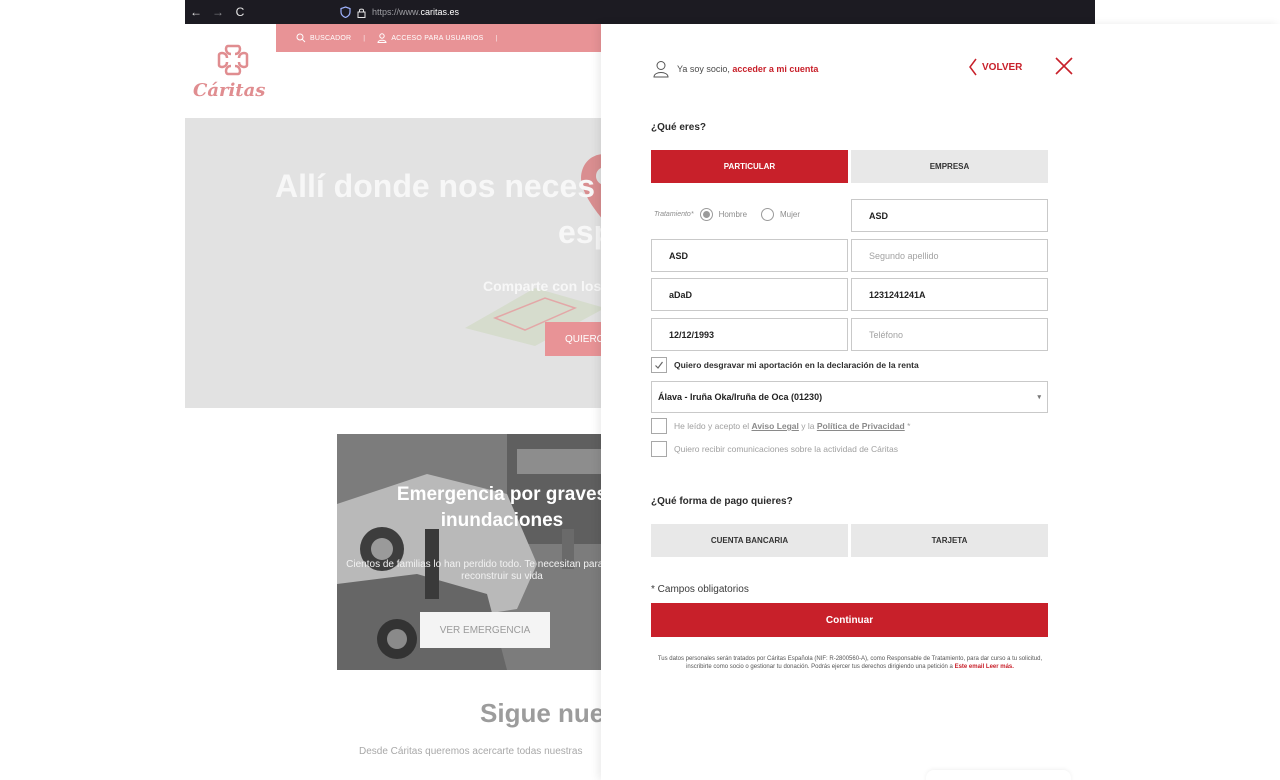  I want to click on province-select: Álava - Iruña Oka/Iruña de Oca (01230) ▾, so click(849, 397).